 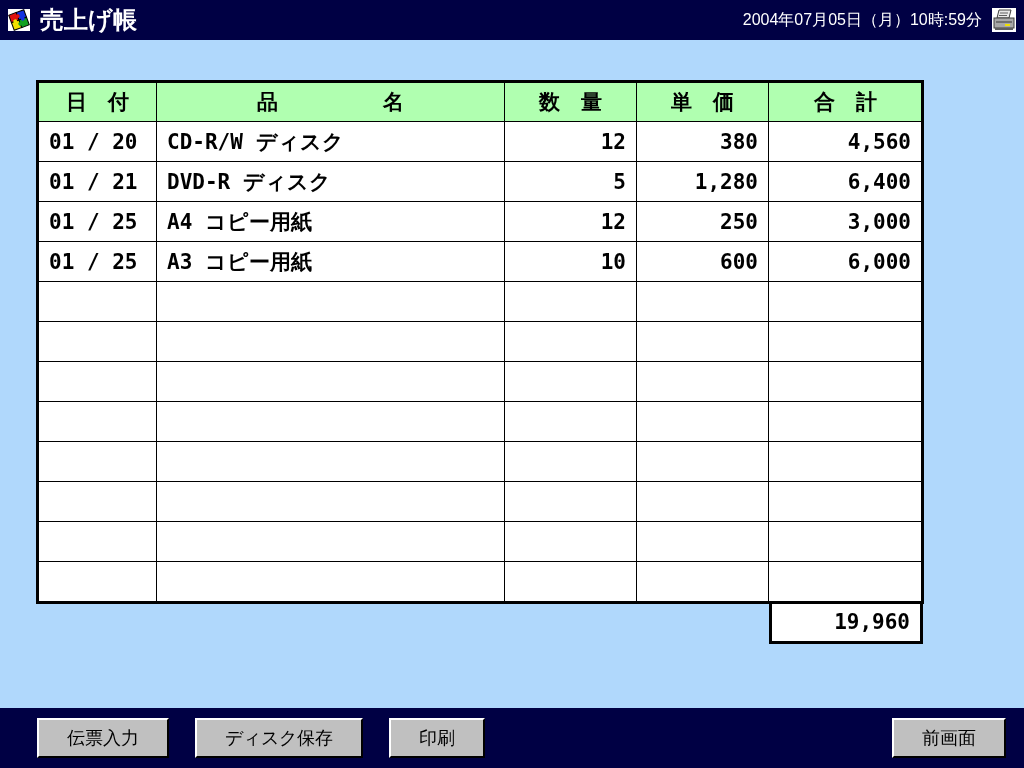 I want to click on column-header: 単 価, so click(x=702, y=101).